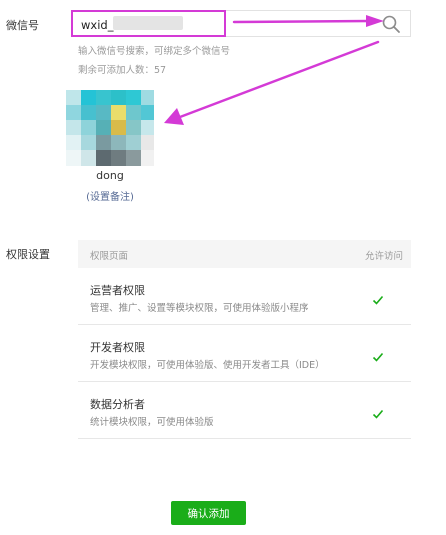  I want to click on arrowhead-icon, so click(174, 116).